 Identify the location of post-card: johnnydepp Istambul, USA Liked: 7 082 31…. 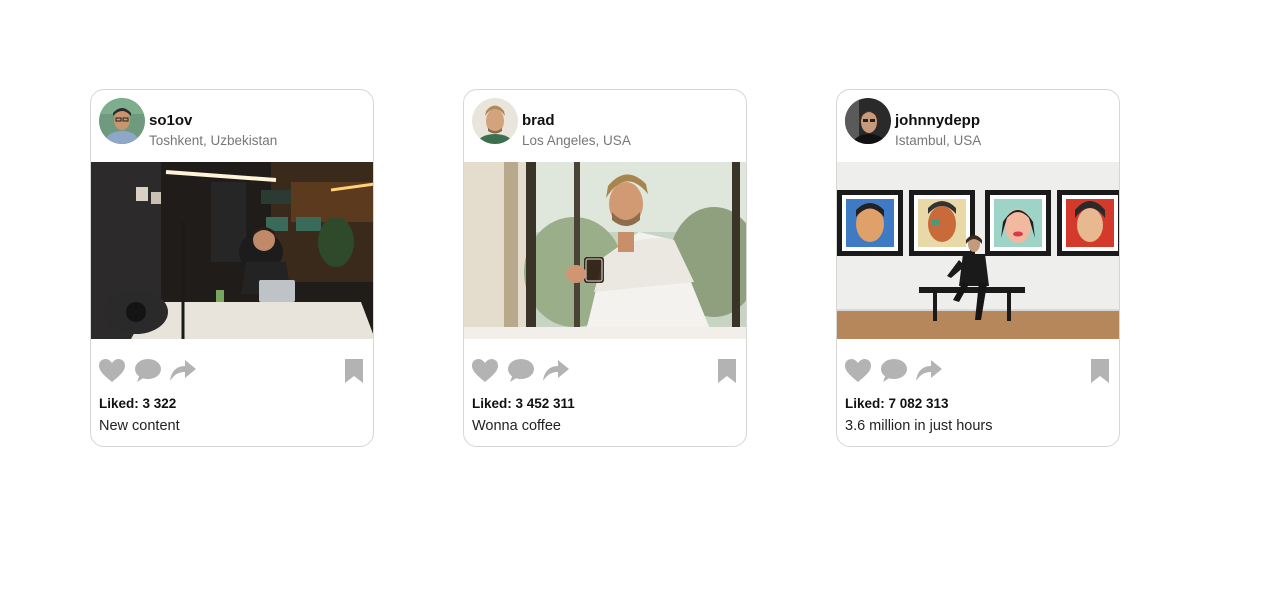
(978, 268).